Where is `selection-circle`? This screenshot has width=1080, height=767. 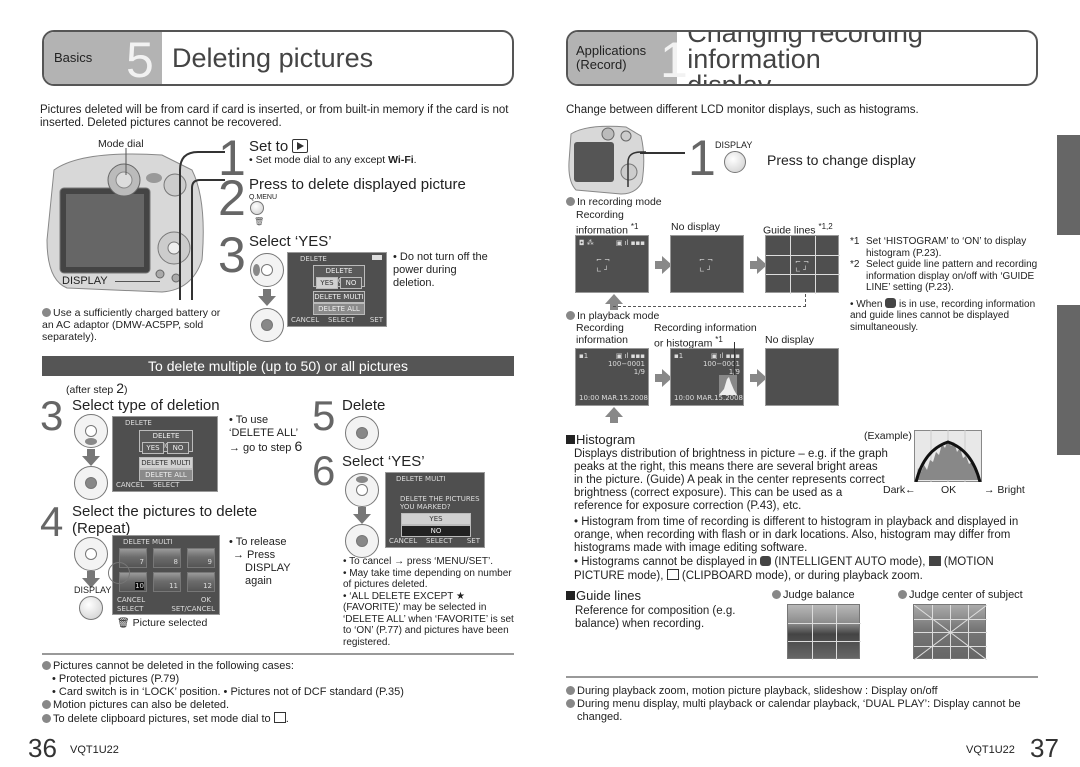 selection-circle is located at coordinates (119, 573).